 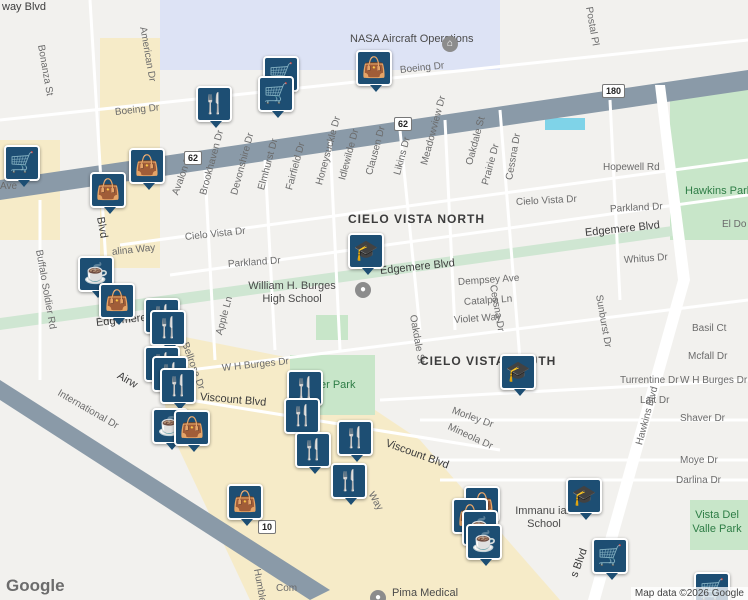 I want to click on map-label: Pima Medical, so click(x=425, y=593).